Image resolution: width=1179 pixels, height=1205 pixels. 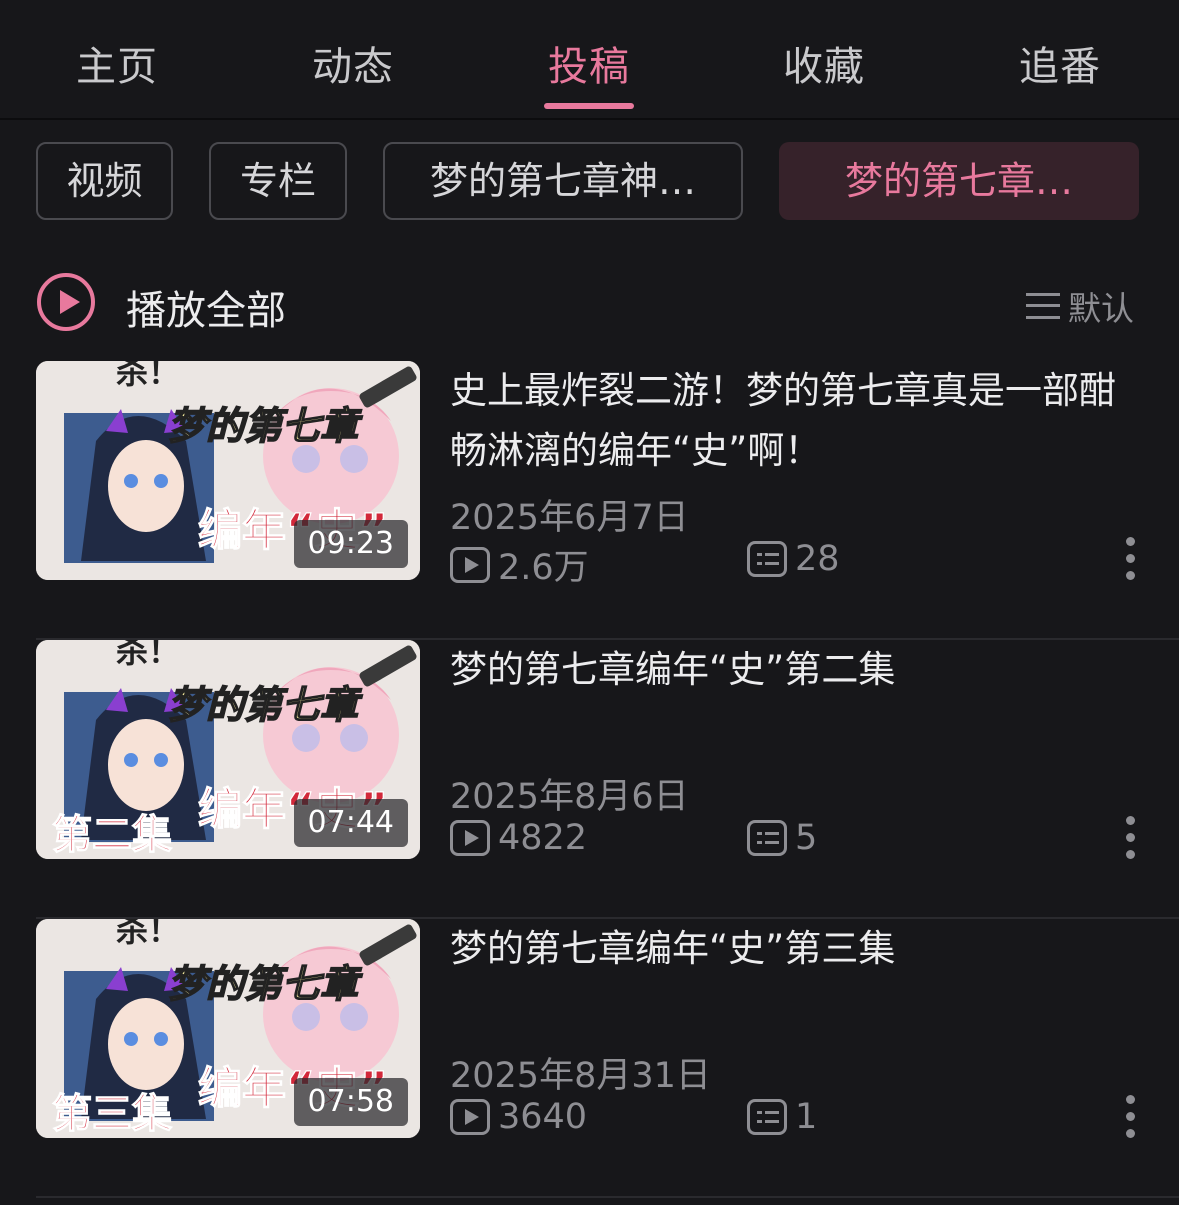 What do you see at coordinates (817, 559) in the screenshot?
I see `comment-count: 28` at bounding box center [817, 559].